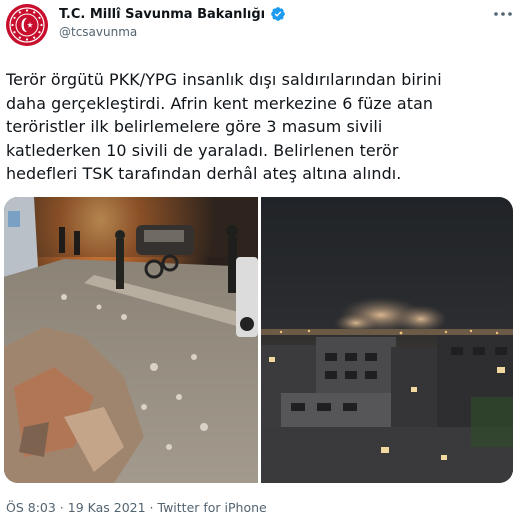 Image resolution: width=528 pixels, height=527 pixels. What do you see at coordinates (107, 507) in the screenshot?
I see `tweet-date: 19 Kas 2021` at bounding box center [107, 507].